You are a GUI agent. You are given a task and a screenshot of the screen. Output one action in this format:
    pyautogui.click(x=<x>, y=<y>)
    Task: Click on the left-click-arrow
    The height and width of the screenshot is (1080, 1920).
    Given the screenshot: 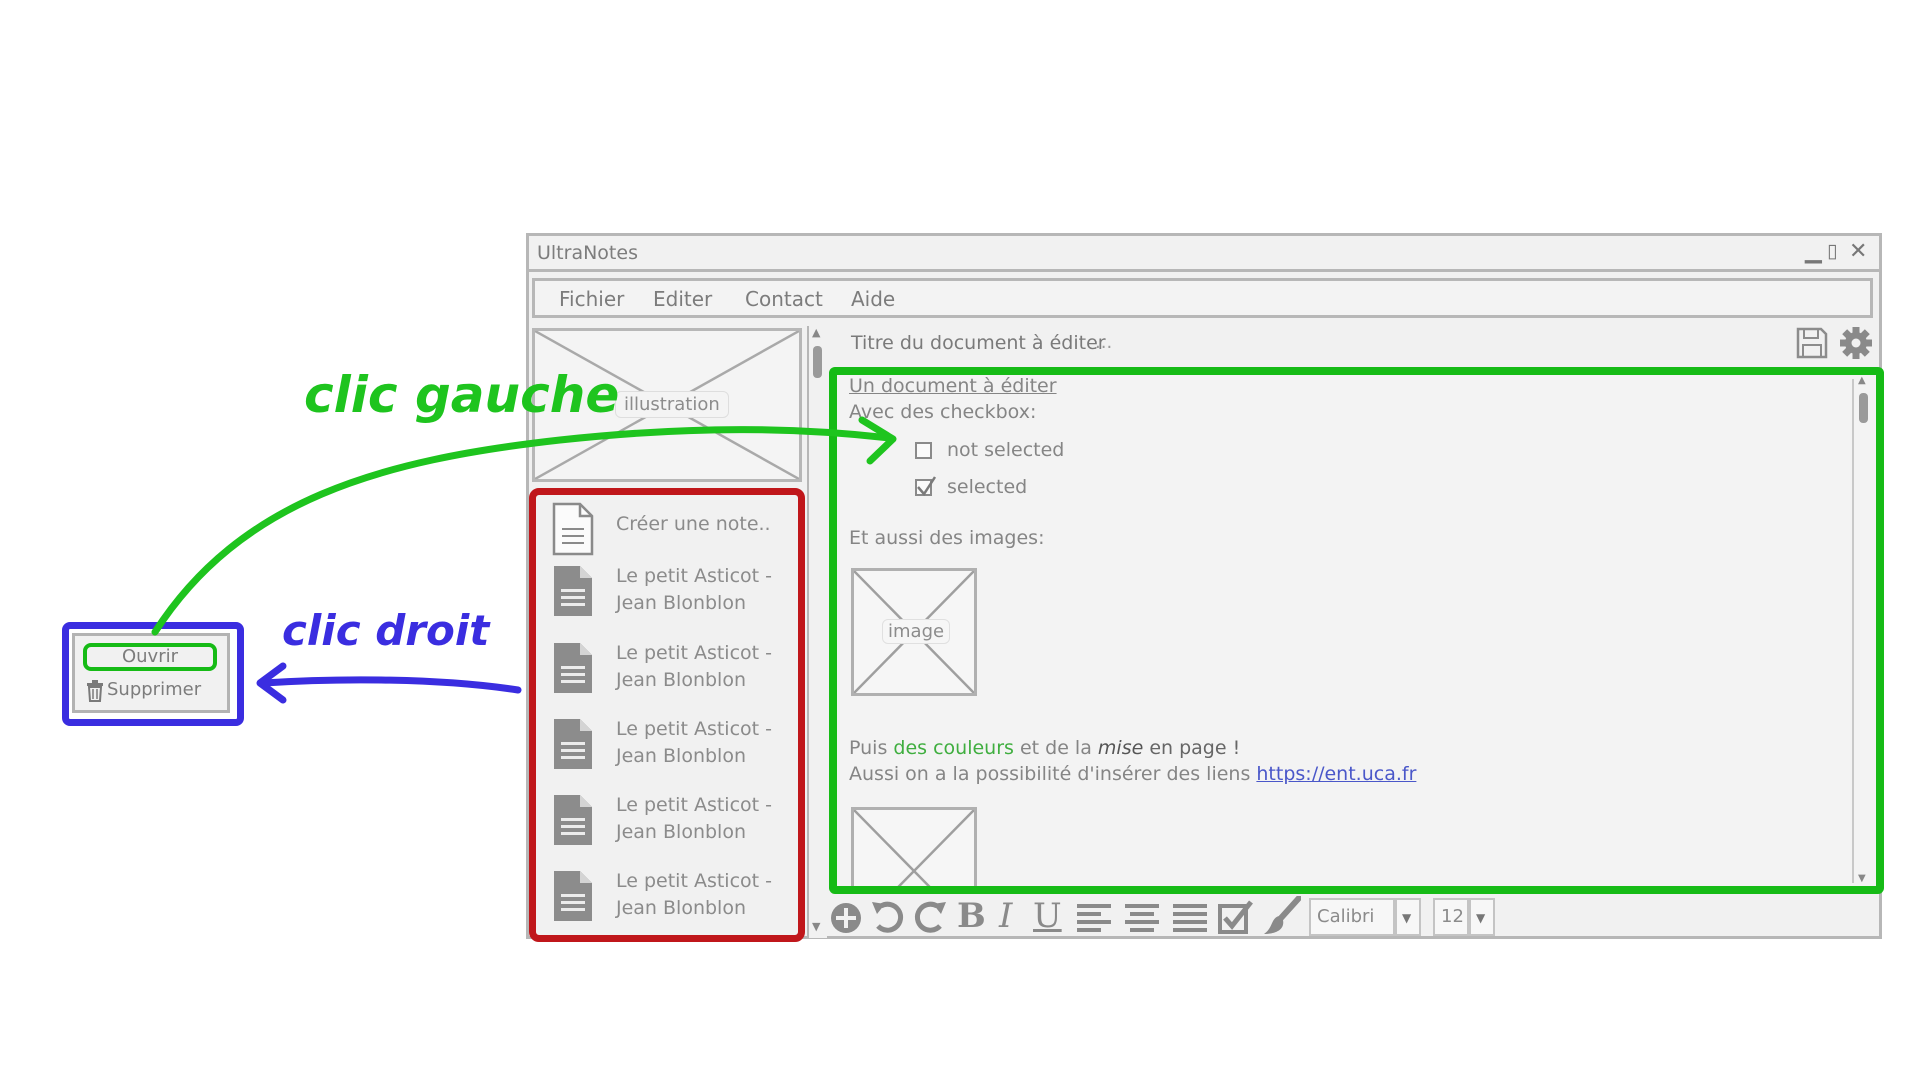 What is the action you would take?
    pyautogui.click(x=522, y=531)
    